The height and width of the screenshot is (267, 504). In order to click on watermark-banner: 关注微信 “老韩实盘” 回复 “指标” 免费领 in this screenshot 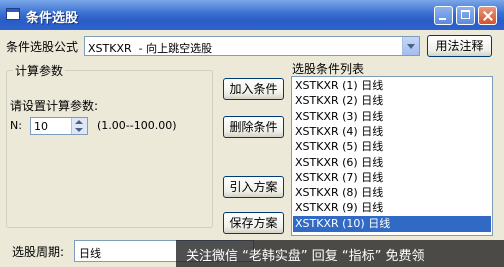, I will do `click(340, 253)`.